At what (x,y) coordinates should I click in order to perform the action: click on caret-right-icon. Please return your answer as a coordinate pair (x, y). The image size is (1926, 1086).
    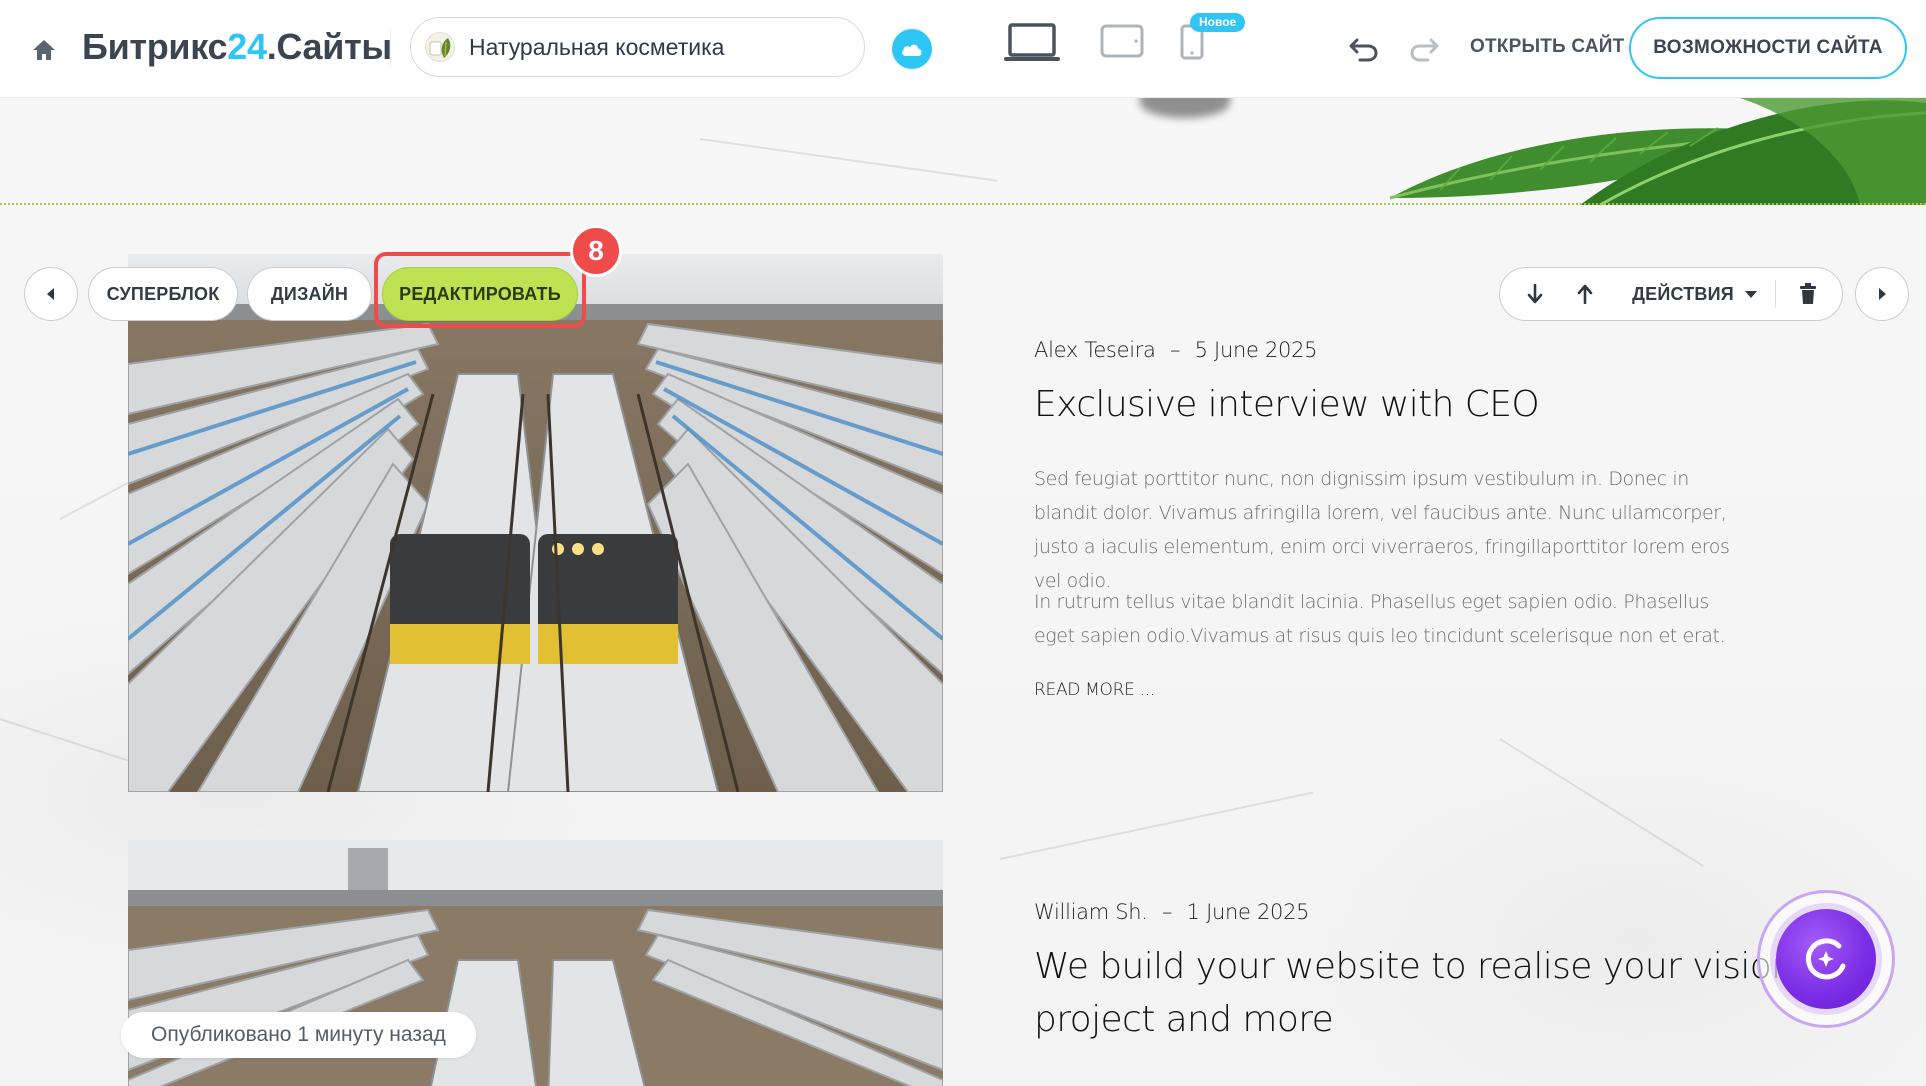
    Looking at the image, I should click on (1882, 294).